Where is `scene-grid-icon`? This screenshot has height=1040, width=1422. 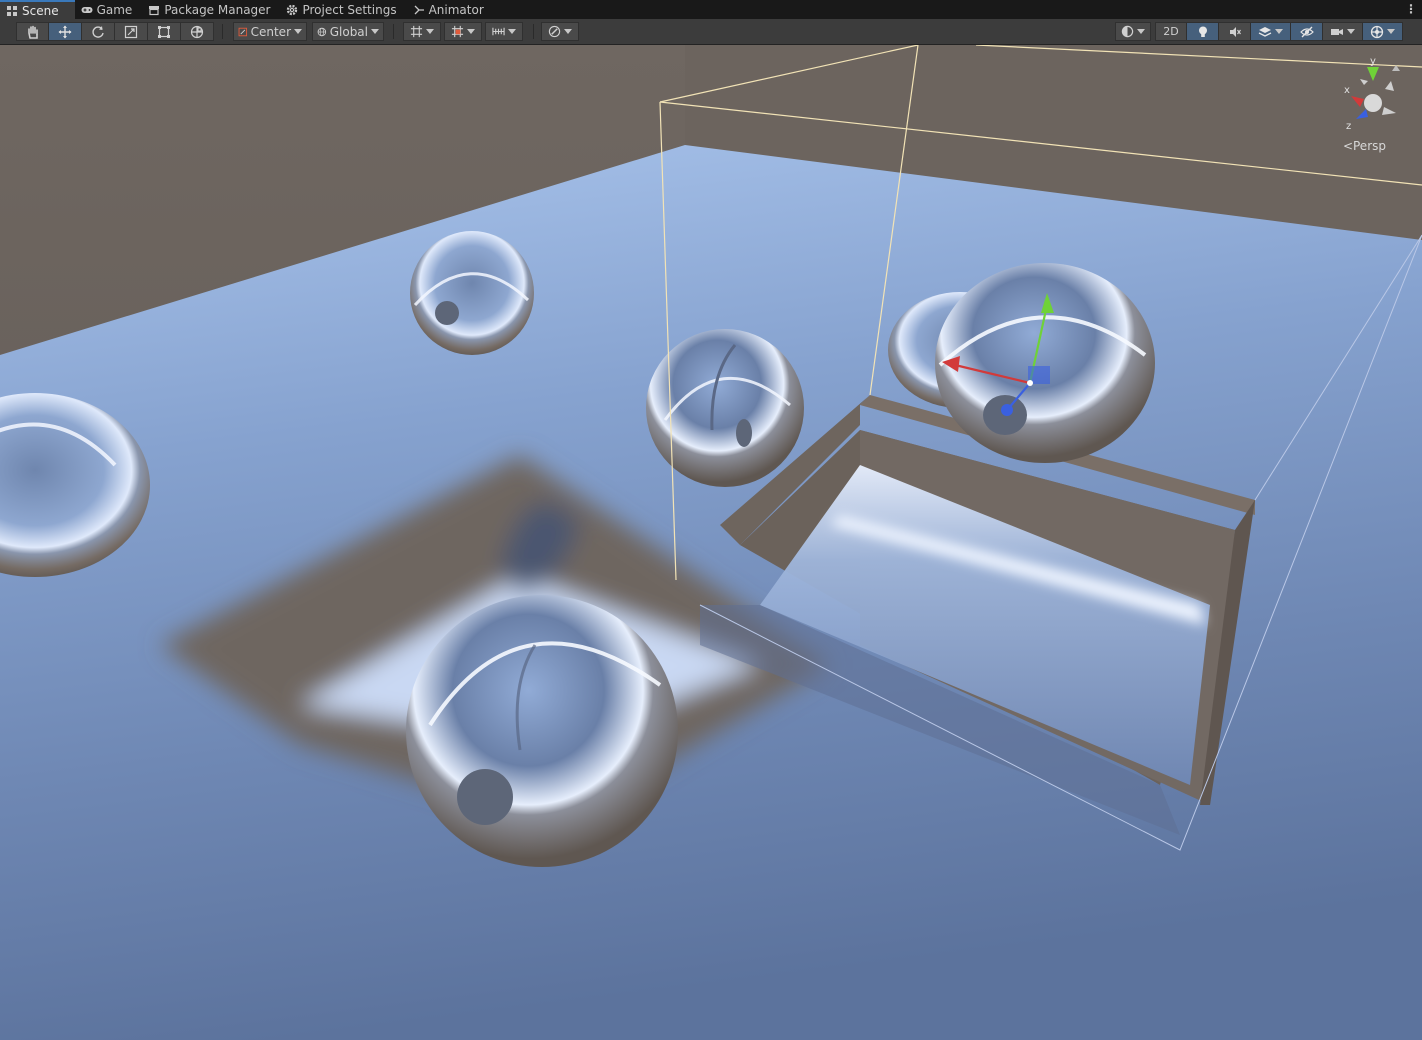
scene-grid-icon is located at coordinates (12, 10).